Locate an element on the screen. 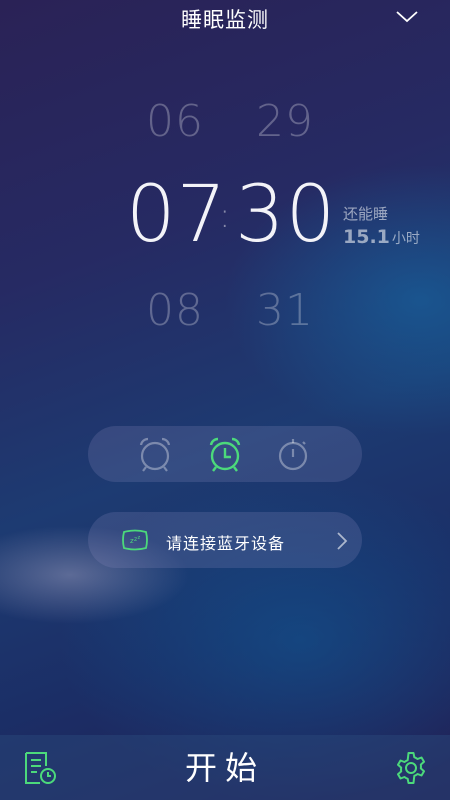 The height and width of the screenshot is (800, 450). header: 睡眠监测 is located at coordinates (225, 20).